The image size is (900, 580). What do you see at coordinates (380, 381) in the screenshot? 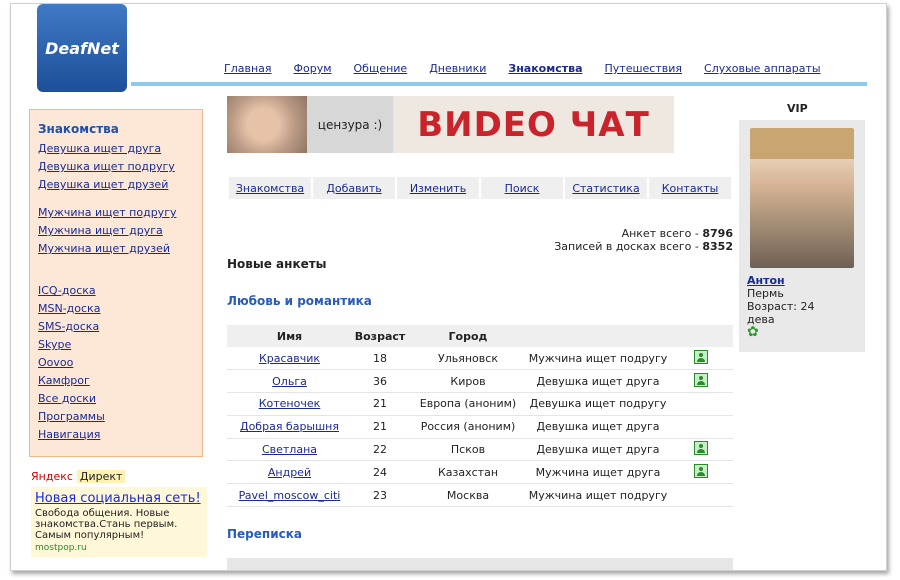
I see `cell-age: 36` at bounding box center [380, 381].